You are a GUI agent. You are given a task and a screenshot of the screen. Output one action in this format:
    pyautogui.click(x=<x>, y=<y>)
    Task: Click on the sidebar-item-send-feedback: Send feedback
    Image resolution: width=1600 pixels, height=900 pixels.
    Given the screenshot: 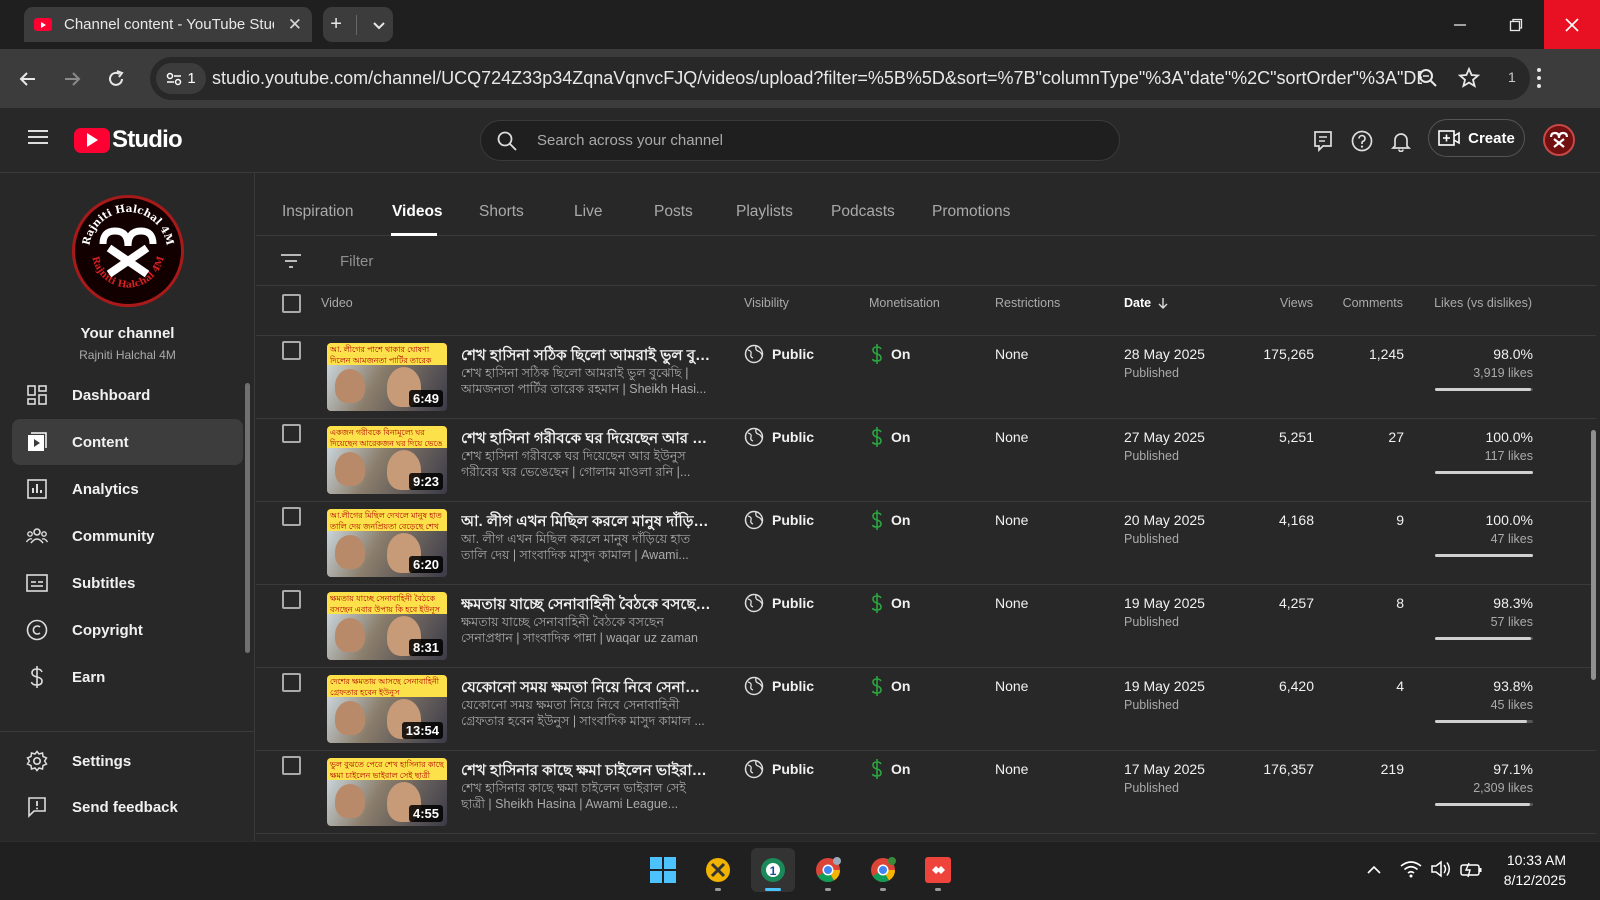 What is the action you would take?
    pyautogui.click(x=127, y=807)
    